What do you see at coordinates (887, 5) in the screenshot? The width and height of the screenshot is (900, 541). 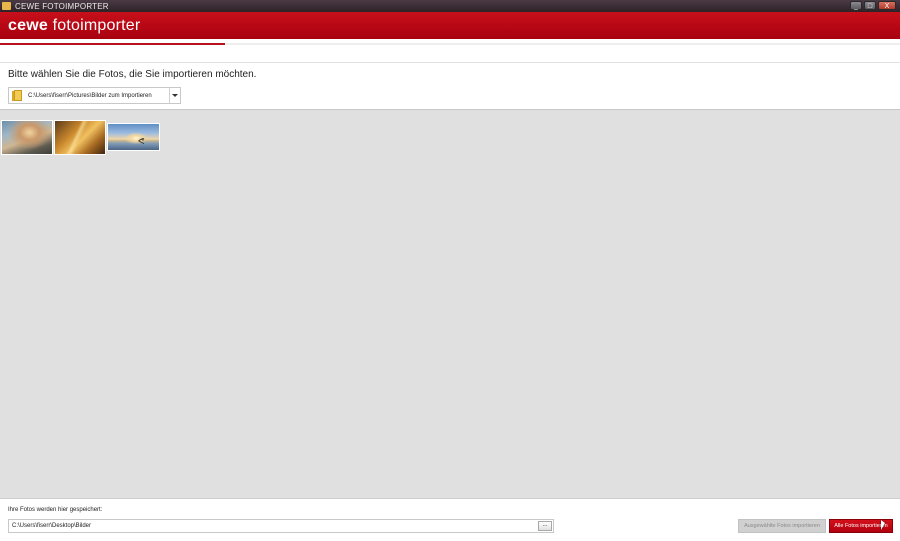 I see `close-button: X` at bounding box center [887, 5].